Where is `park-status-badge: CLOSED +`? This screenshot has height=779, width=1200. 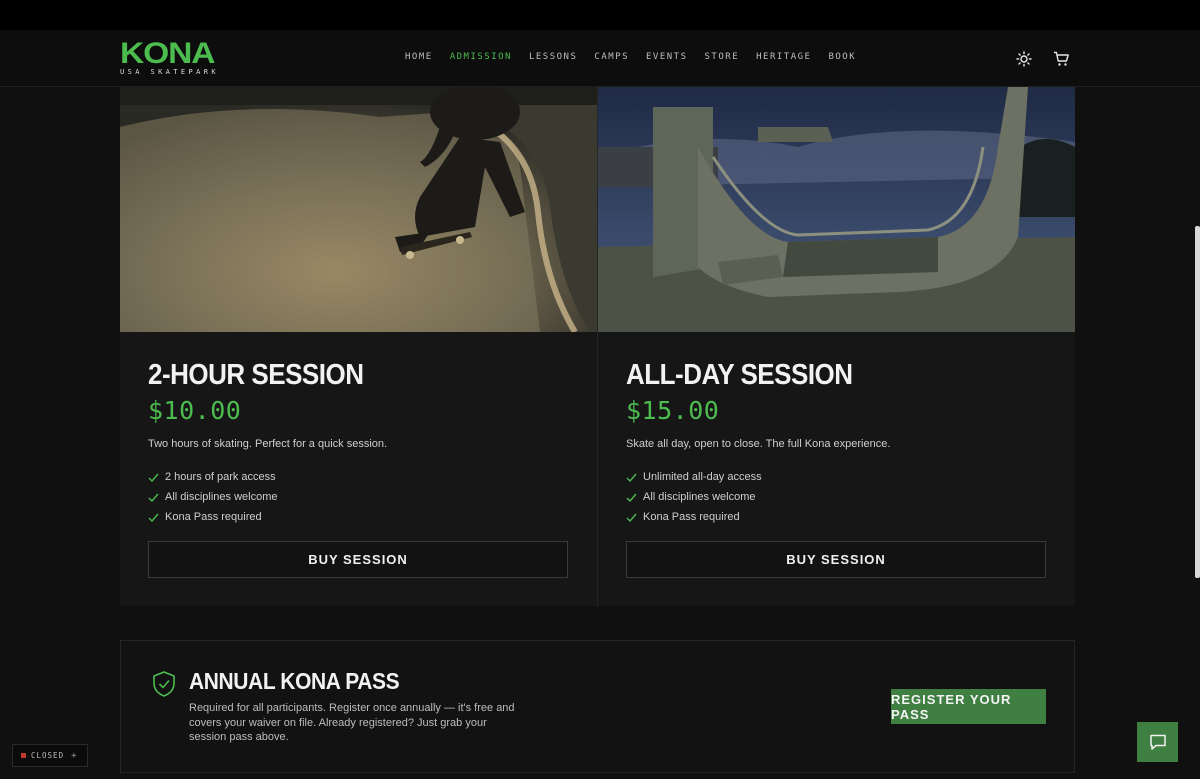
park-status-badge: CLOSED + is located at coordinates (50, 755).